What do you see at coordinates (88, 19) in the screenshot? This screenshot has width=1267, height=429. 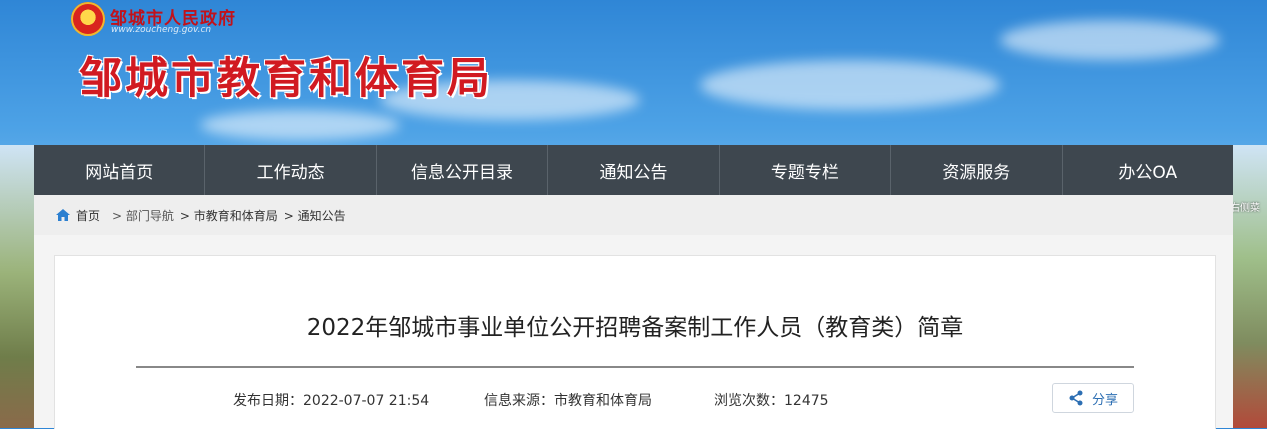 I see `national-emblem-icon` at bounding box center [88, 19].